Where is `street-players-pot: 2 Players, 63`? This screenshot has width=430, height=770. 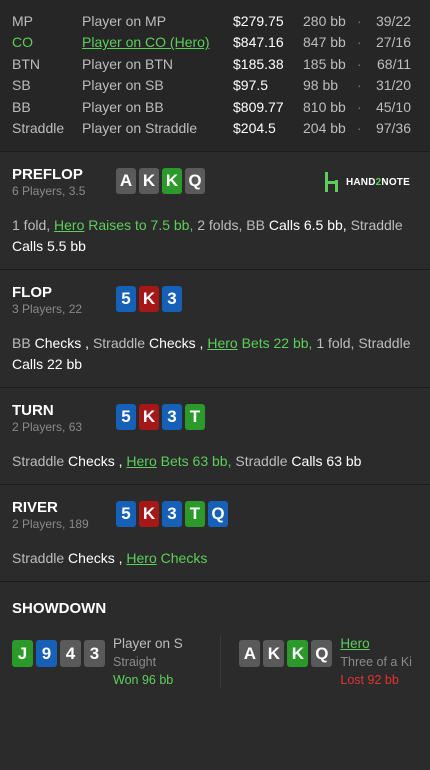 street-players-pot: 2 Players, 63 is located at coordinates (47, 427).